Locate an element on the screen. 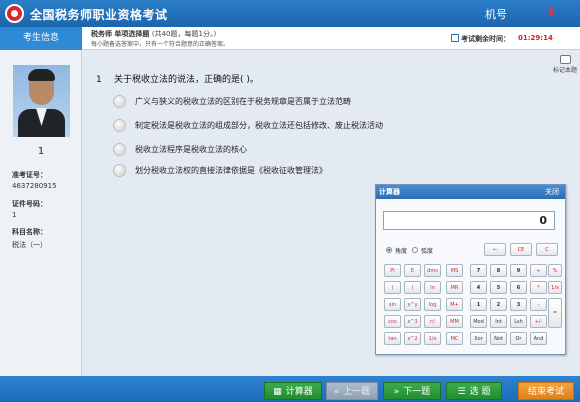  question-instruction: 每小题备选答案中，只有一个符合题意的正确答案。 is located at coordinates (160, 44).